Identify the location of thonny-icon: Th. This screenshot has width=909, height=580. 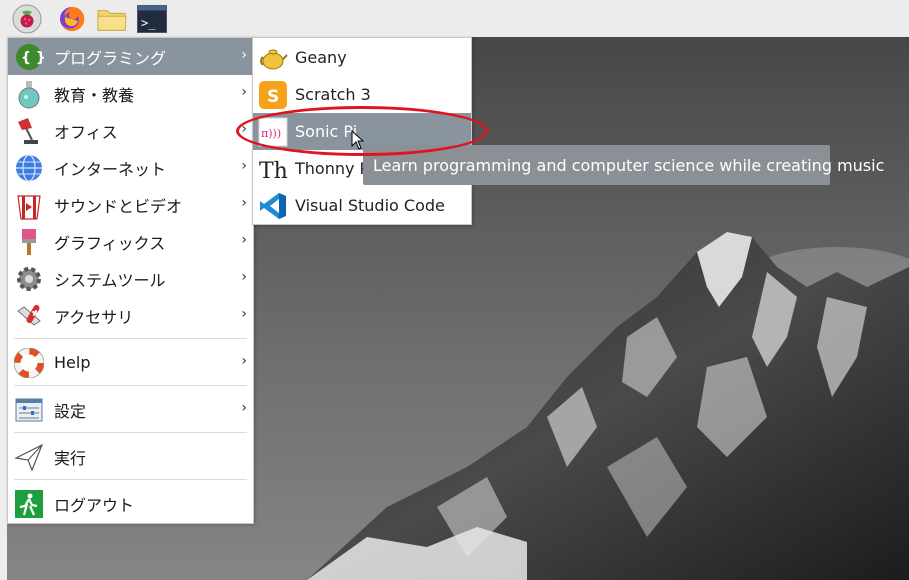
(273, 169).